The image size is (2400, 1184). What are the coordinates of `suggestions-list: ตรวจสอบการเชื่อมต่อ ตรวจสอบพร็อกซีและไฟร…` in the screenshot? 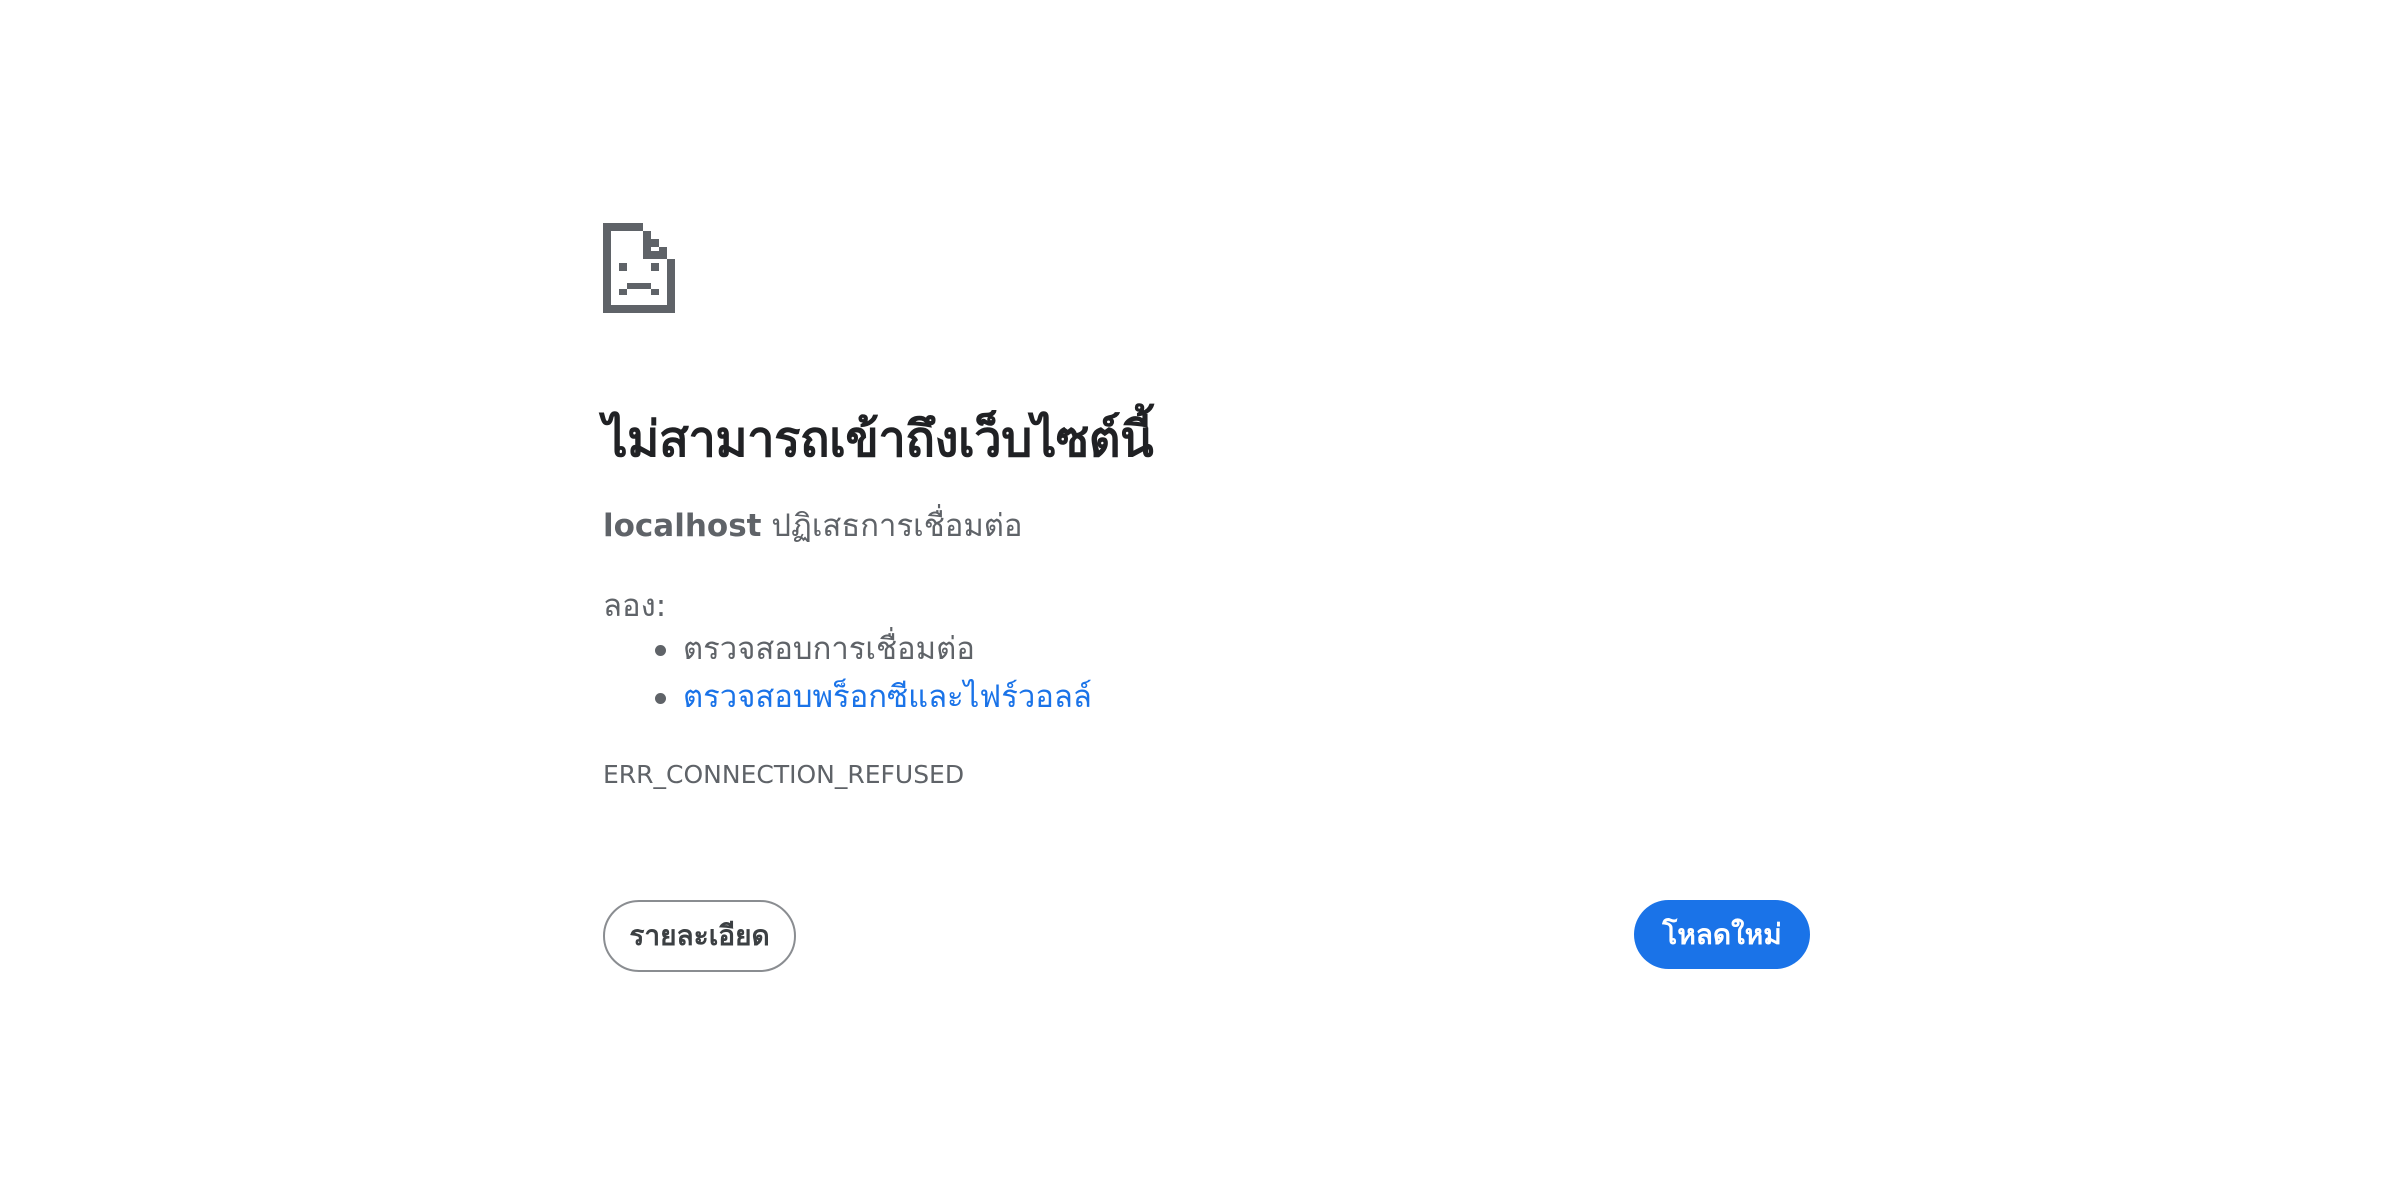 It's located at (847, 673).